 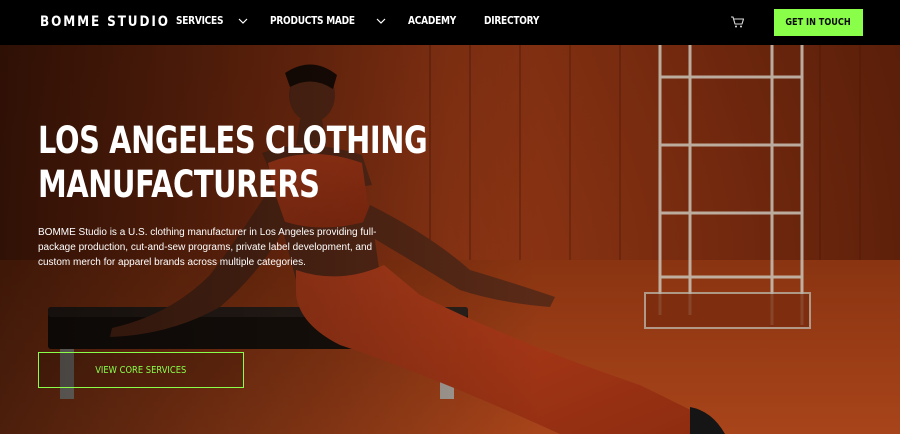 I want to click on hero-headline-line-1: LOS ANGELES CLOTHING, so click(x=233, y=140).